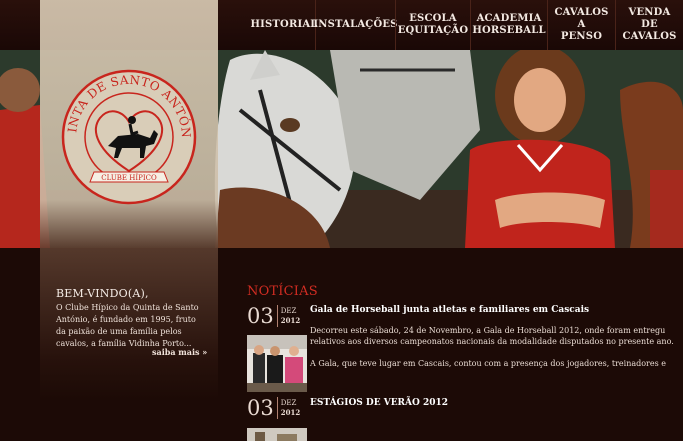 The width and height of the screenshot is (683, 441). I want to click on nav-label: ACADEMIA HORSEBALL, so click(509, 24).